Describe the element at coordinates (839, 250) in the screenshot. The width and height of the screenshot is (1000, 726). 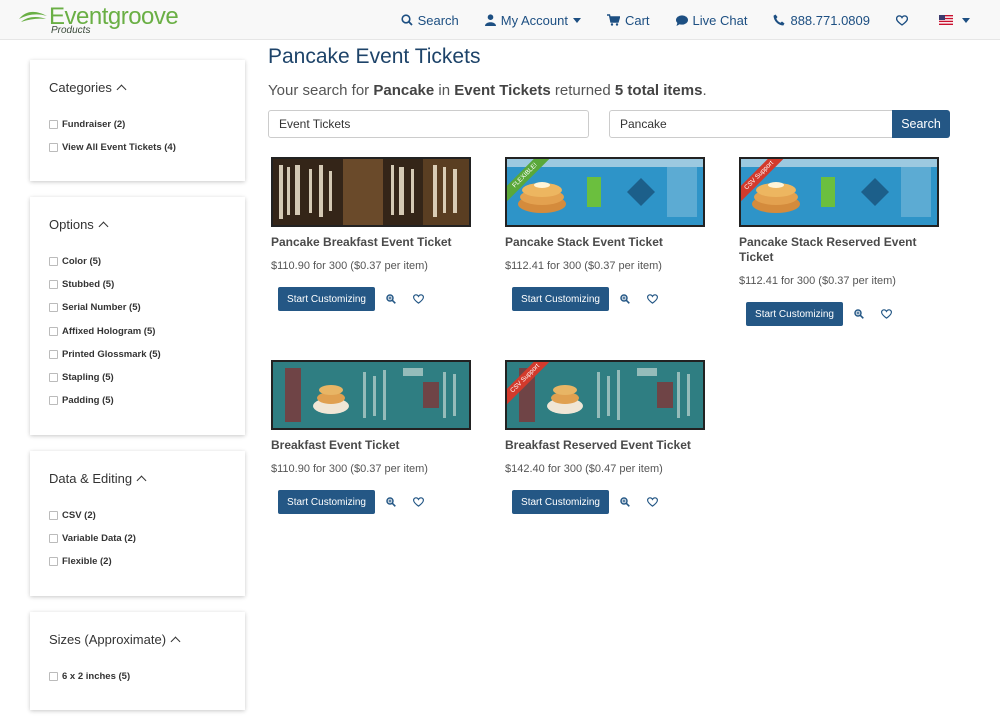
I see `product-name: Pancake Stack Reserved Event Ticket` at that location.